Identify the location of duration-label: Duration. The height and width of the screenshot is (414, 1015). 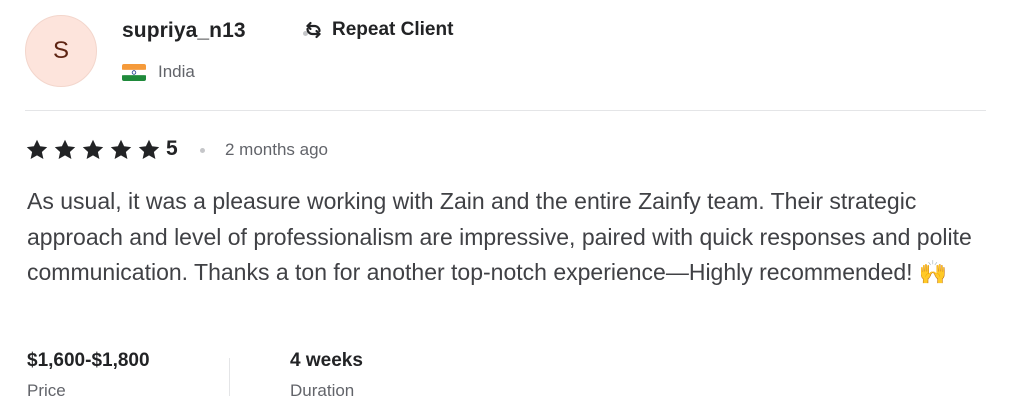
(322, 390).